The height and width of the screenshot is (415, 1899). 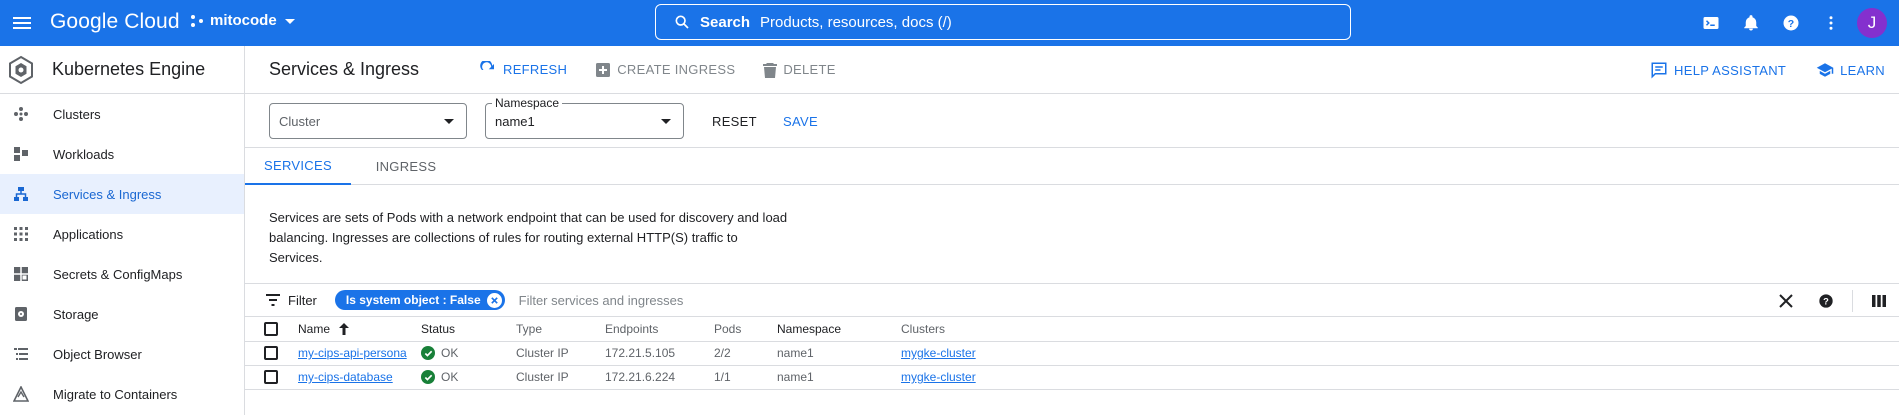 I want to click on column-display-icon, so click(x=1879, y=301).